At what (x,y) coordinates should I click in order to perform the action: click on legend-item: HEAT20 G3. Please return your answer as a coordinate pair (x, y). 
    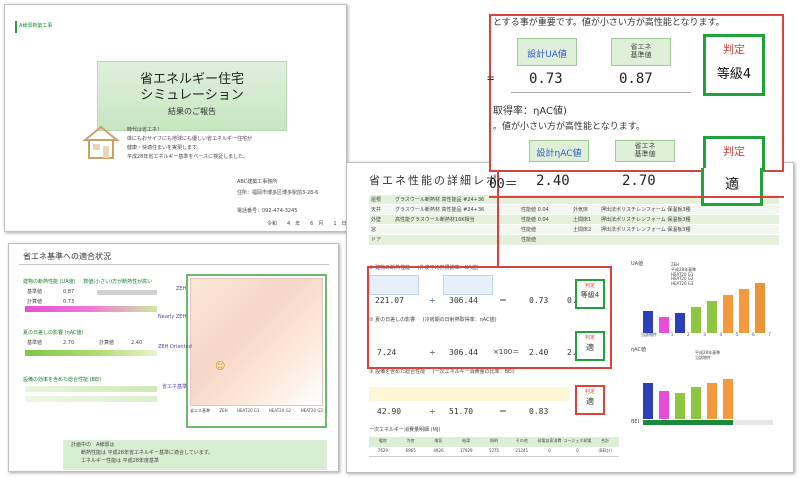
    Looking at the image, I should click on (682, 284).